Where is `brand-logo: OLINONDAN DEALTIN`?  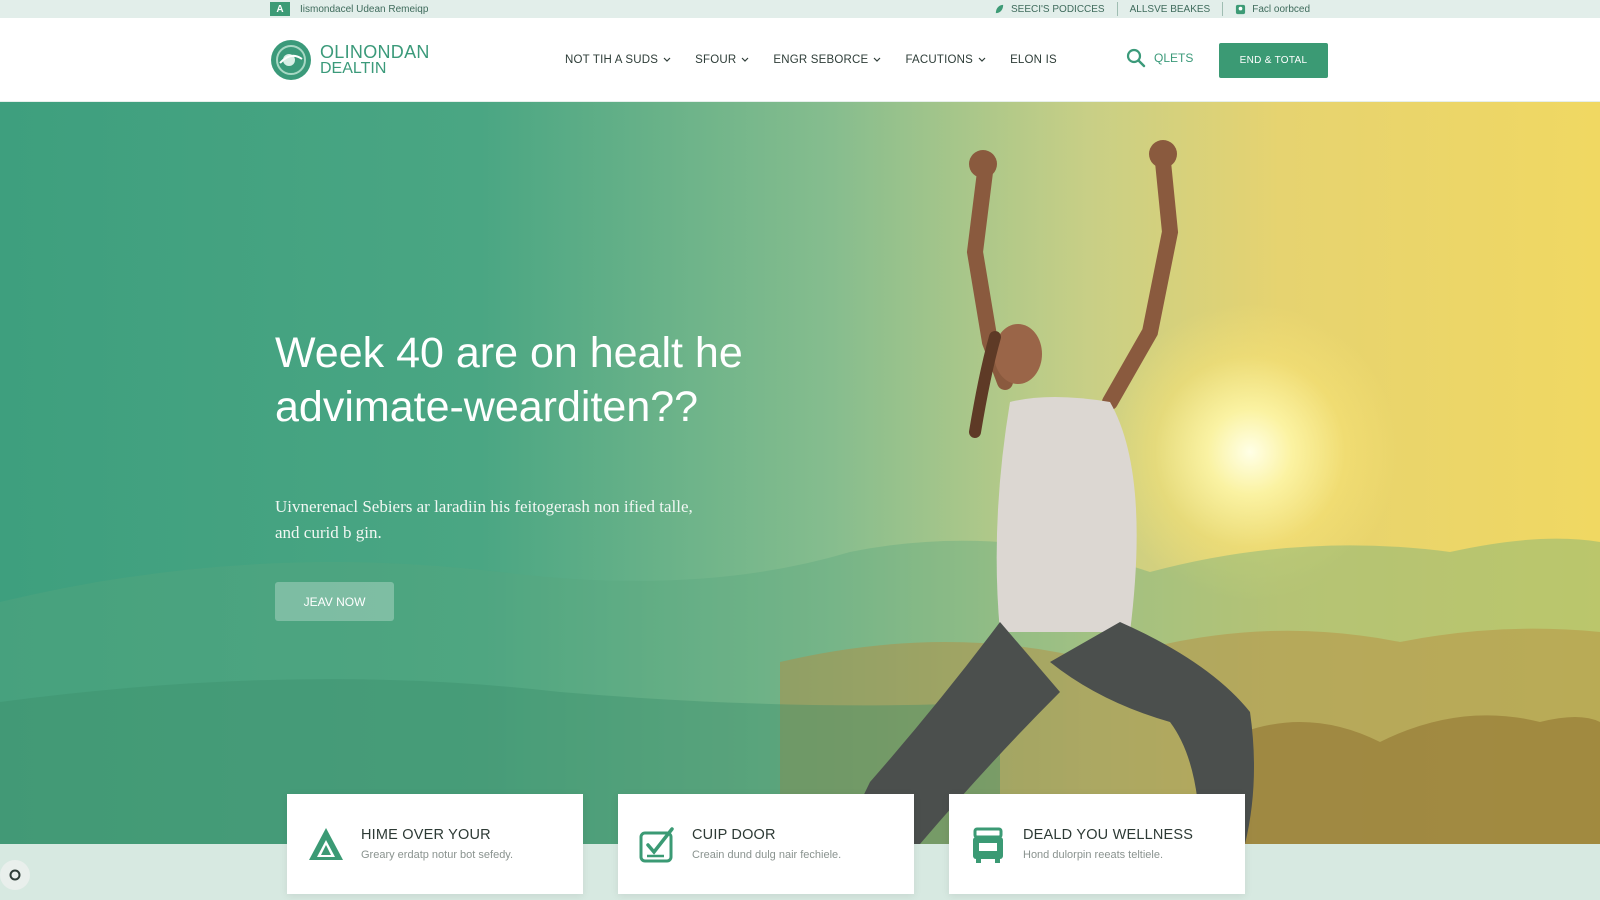 brand-logo: OLINONDAN DEALTIN is located at coordinates (350, 60).